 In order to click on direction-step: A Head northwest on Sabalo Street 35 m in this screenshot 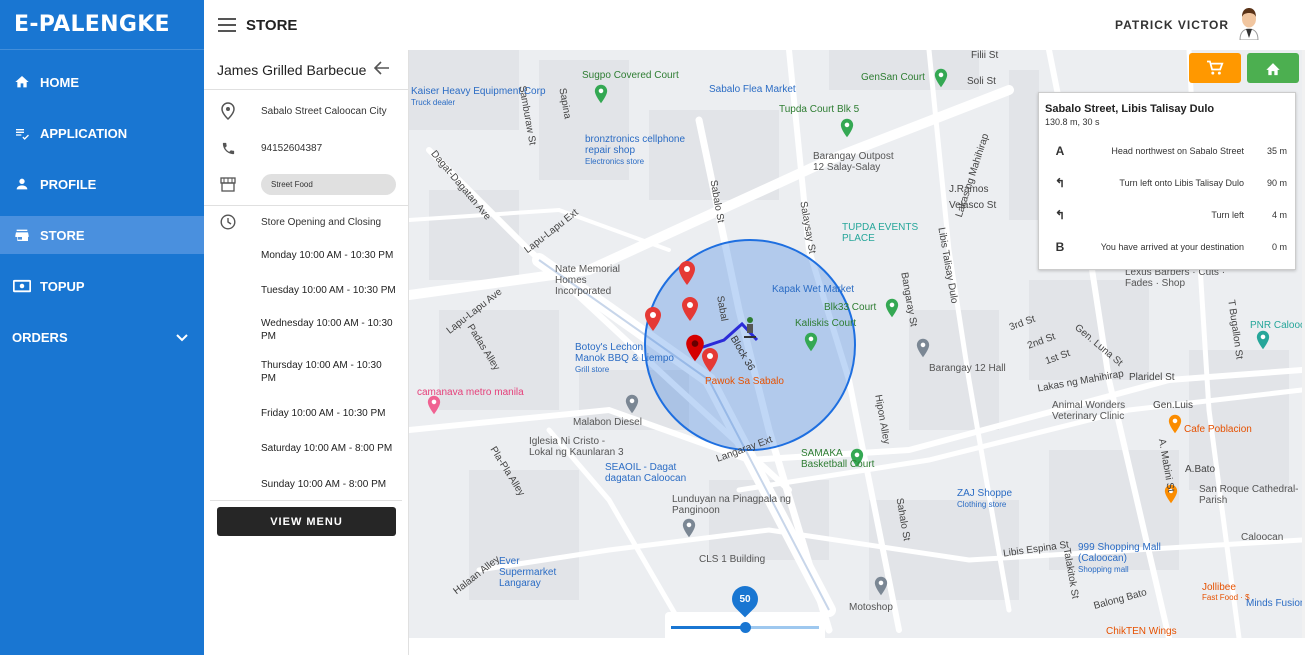, I will do `click(1168, 151)`.